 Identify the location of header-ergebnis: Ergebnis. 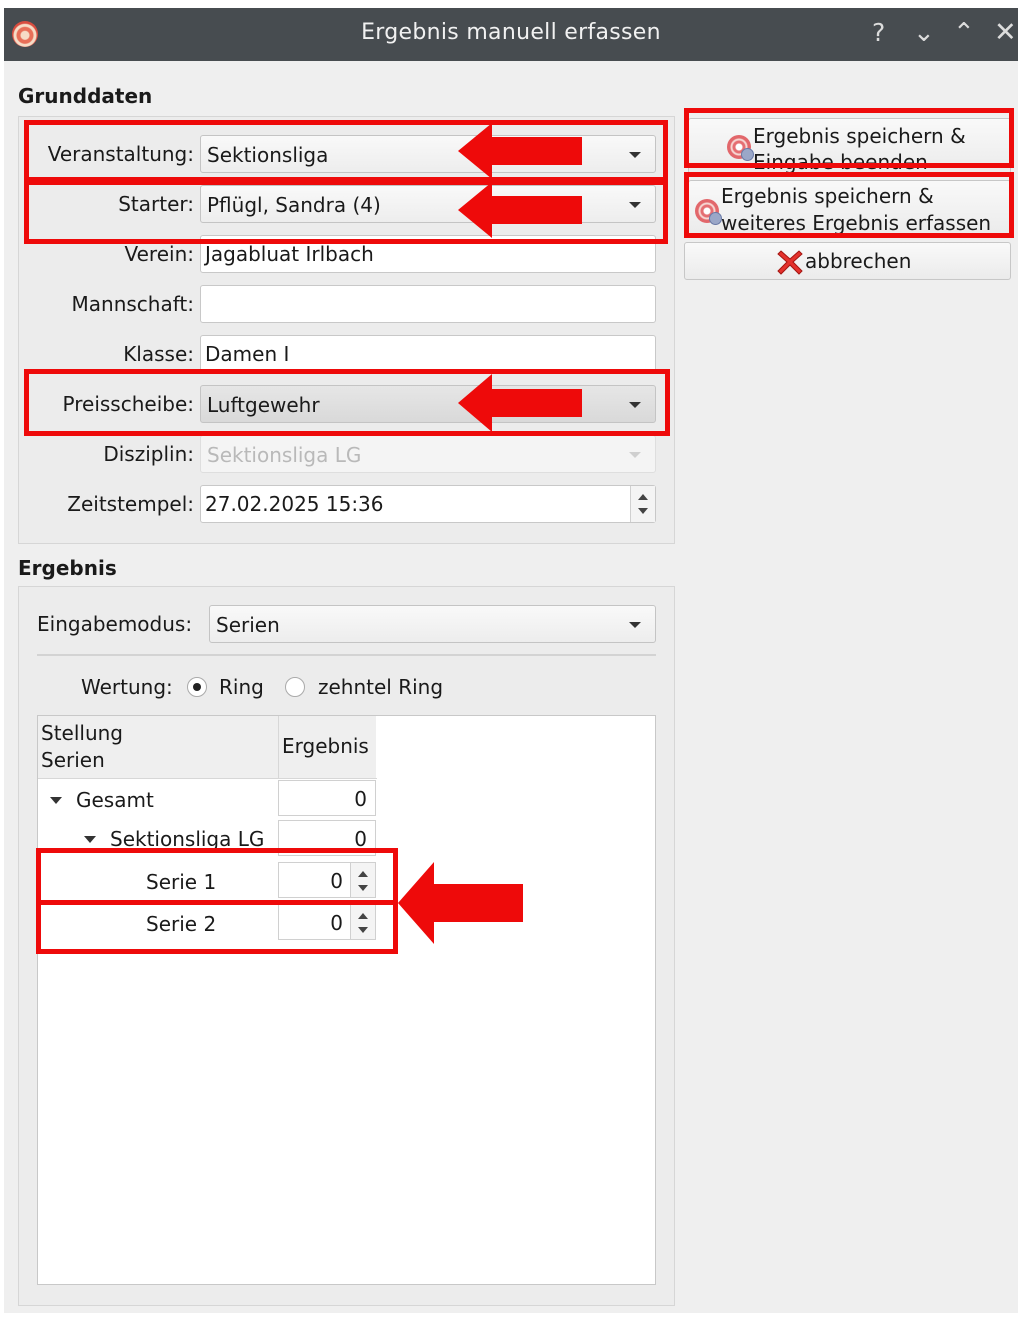
(325, 746).